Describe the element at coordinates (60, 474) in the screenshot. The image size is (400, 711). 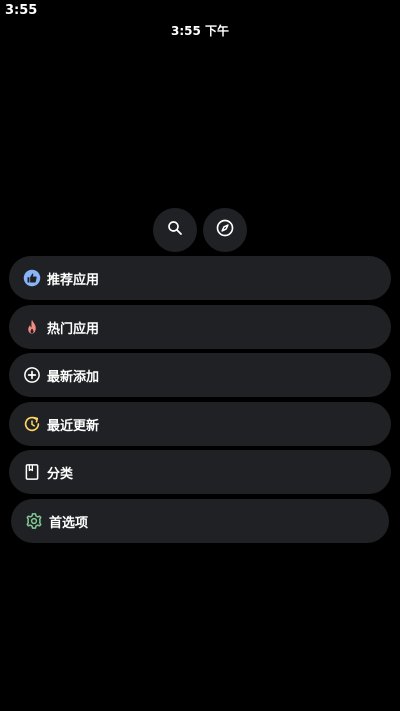
I see `menu-item-label: 分类` at that location.